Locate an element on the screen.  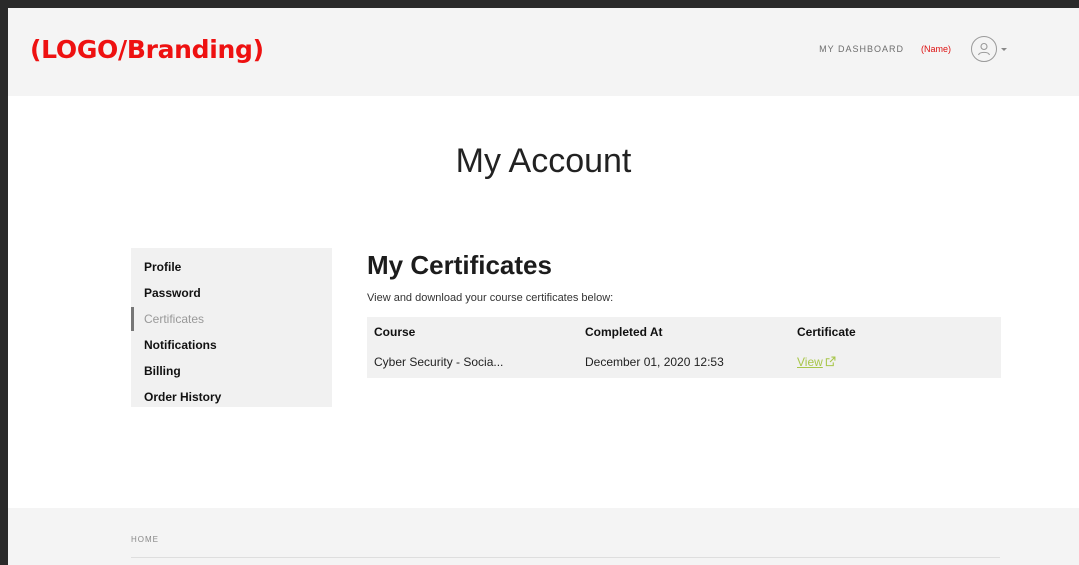
sidebar-item-certificates: Certificates is located at coordinates (231, 319).